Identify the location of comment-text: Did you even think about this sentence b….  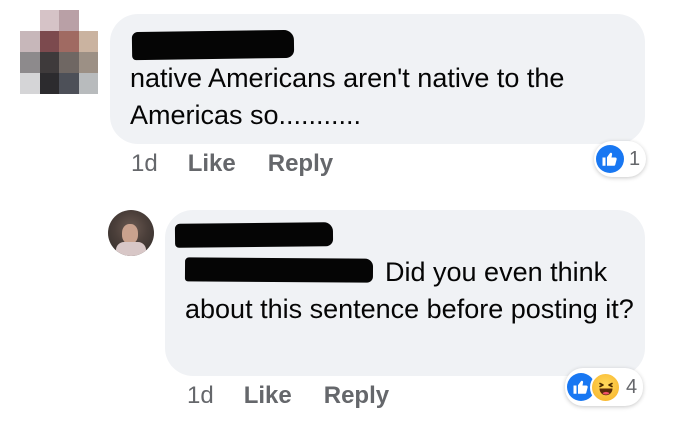
(409, 290).